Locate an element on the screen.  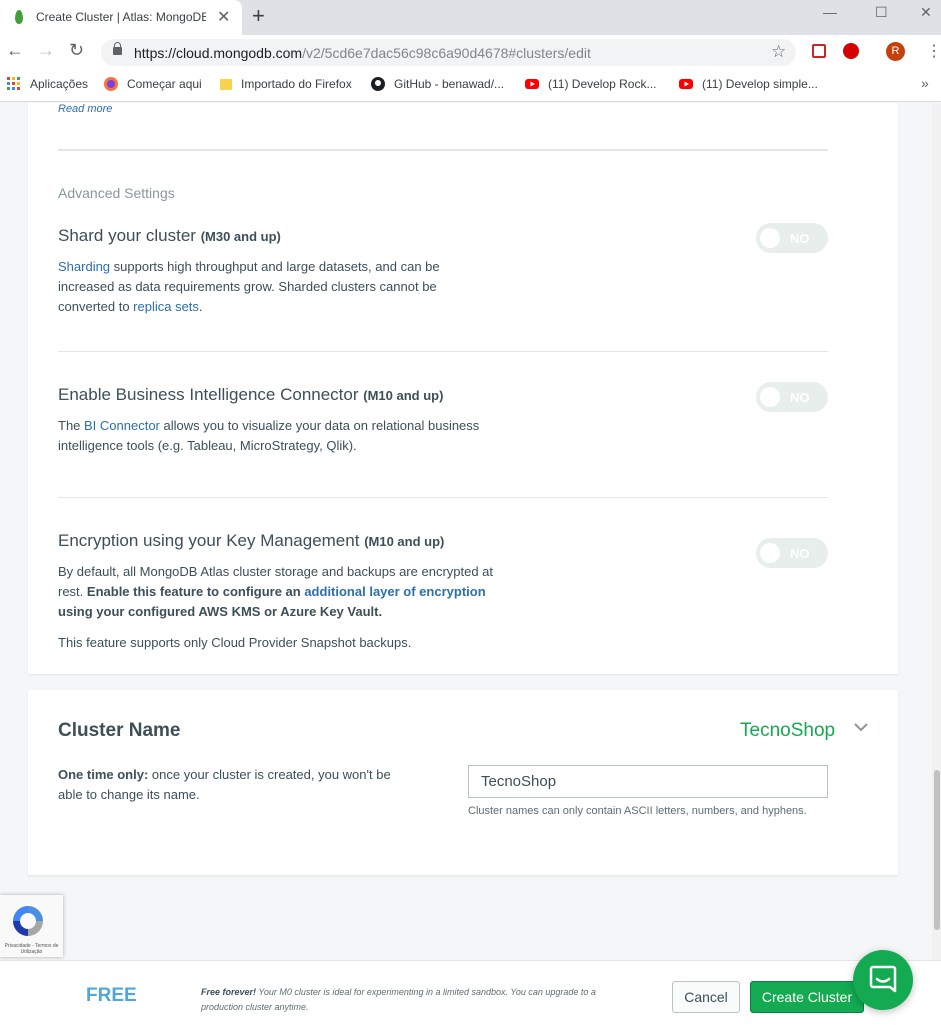
chat-icon is located at coordinates (883, 979).